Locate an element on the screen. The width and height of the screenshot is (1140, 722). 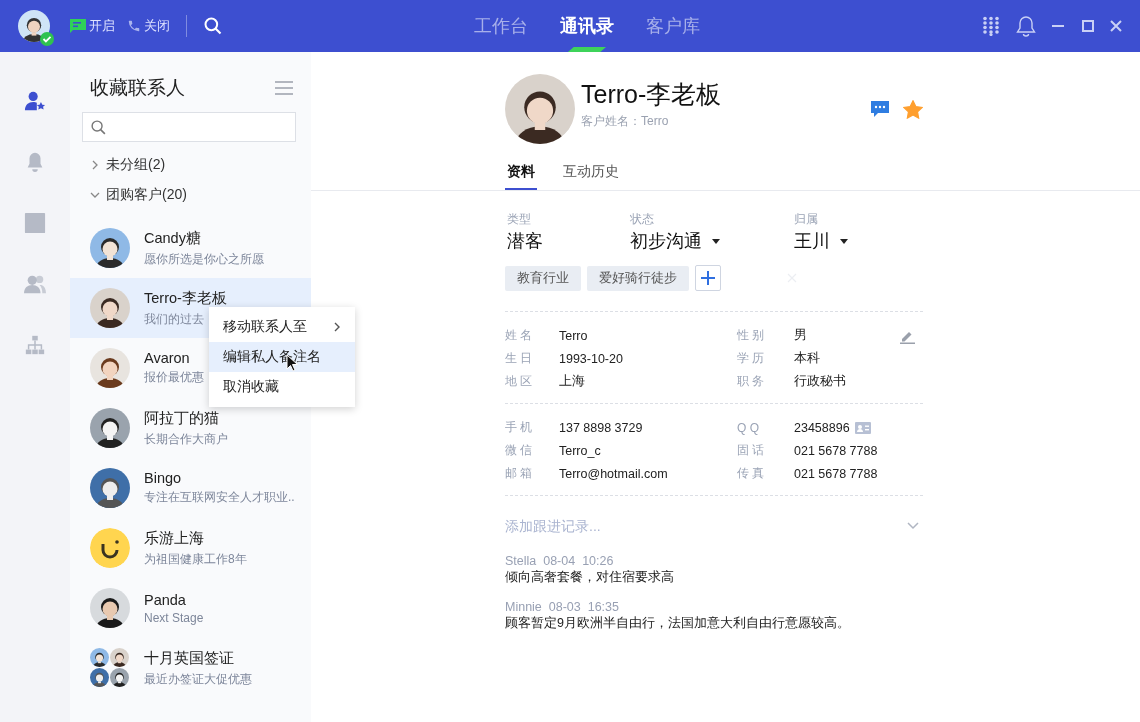
contact-name: Terro-李老板 is located at coordinates (185, 298).